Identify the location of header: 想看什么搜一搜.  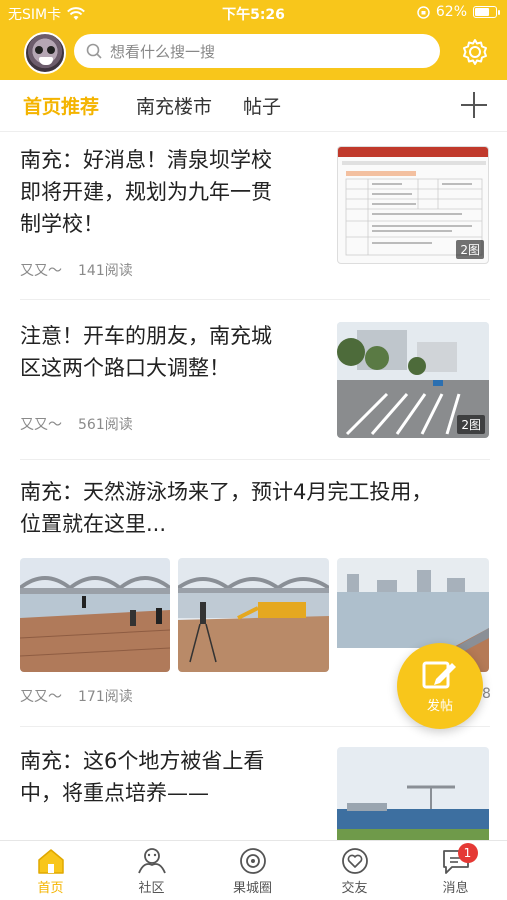
(253, 53).